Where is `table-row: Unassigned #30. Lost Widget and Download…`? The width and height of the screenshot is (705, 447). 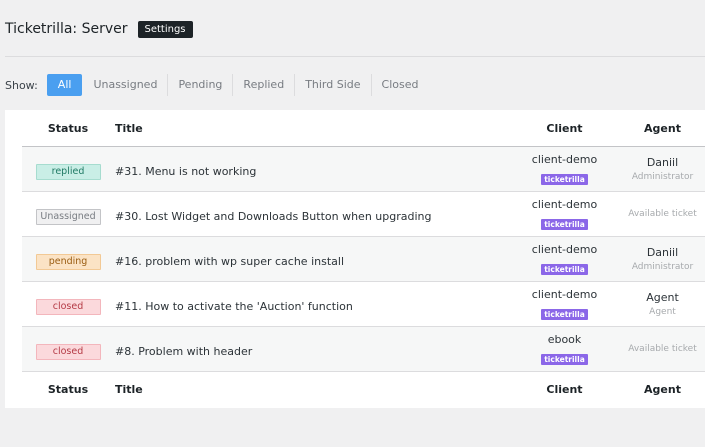 table-row: Unassigned #30. Lost Widget and Download… is located at coordinates (363, 214).